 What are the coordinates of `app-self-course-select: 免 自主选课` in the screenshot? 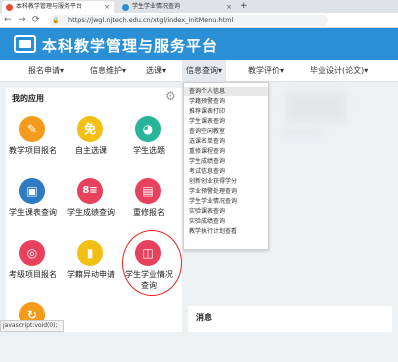 It's located at (91, 146).